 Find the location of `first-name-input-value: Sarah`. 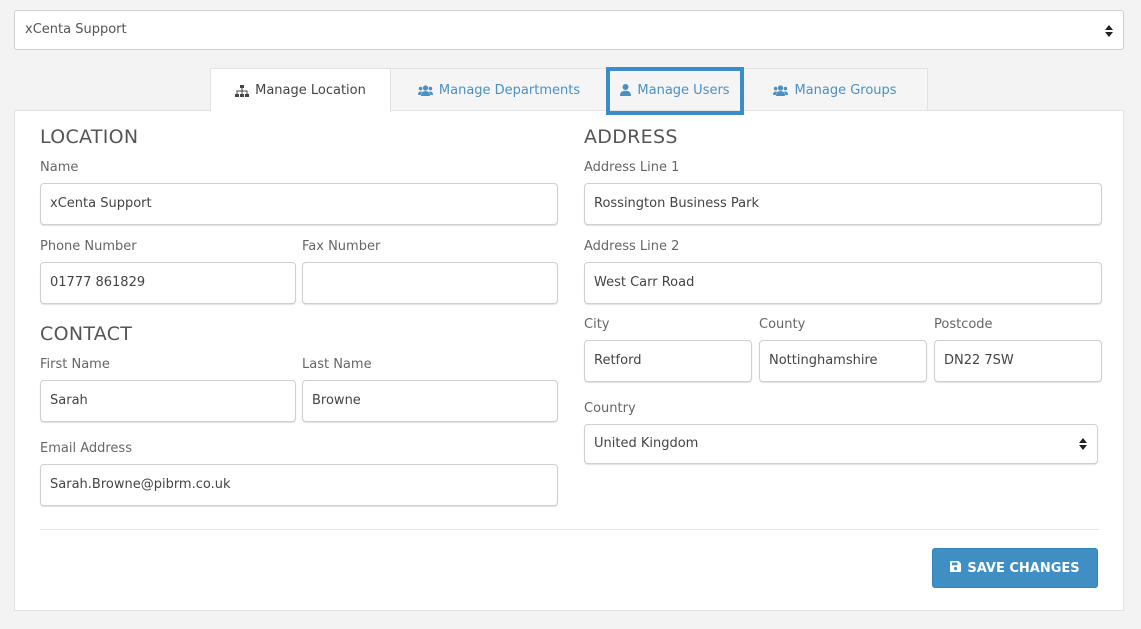

first-name-input-value: Sarah is located at coordinates (69, 400).